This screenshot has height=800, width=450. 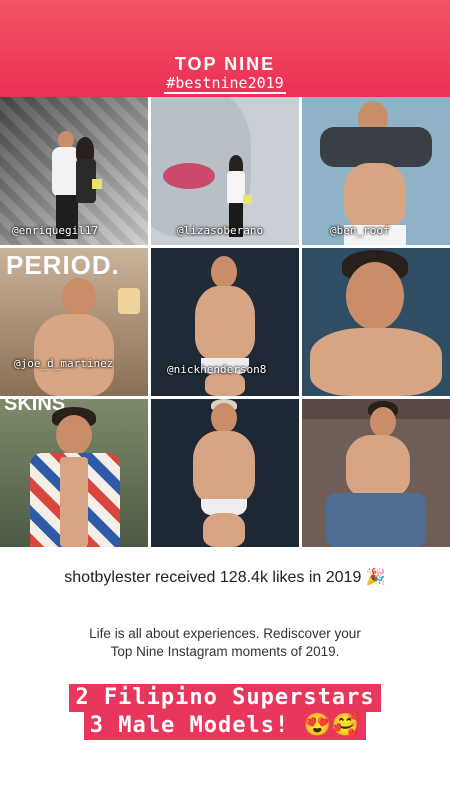 What do you see at coordinates (220, 230) in the screenshot?
I see `tile-tag: @lizasoberano` at bounding box center [220, 230].